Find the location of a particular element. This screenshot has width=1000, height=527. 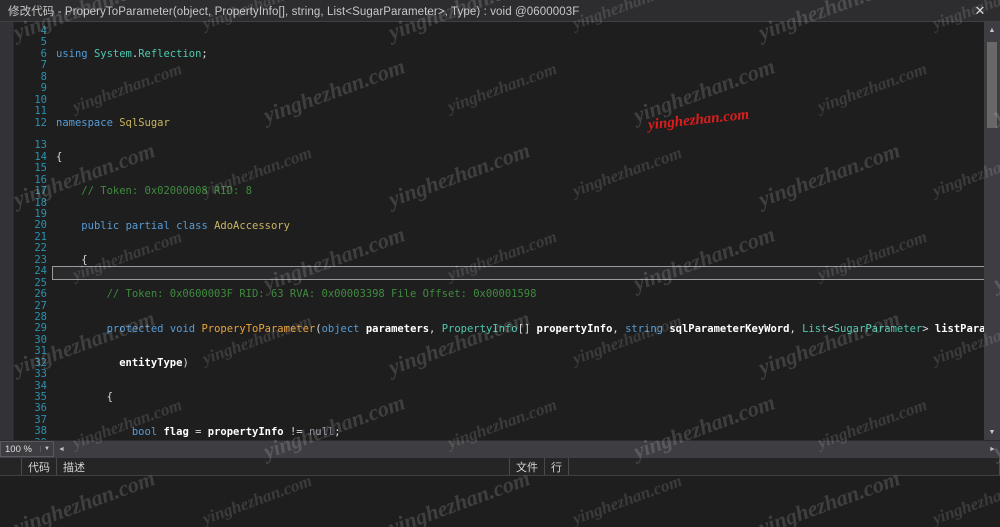

line-number: 17 is located at coordinates (40, 191).